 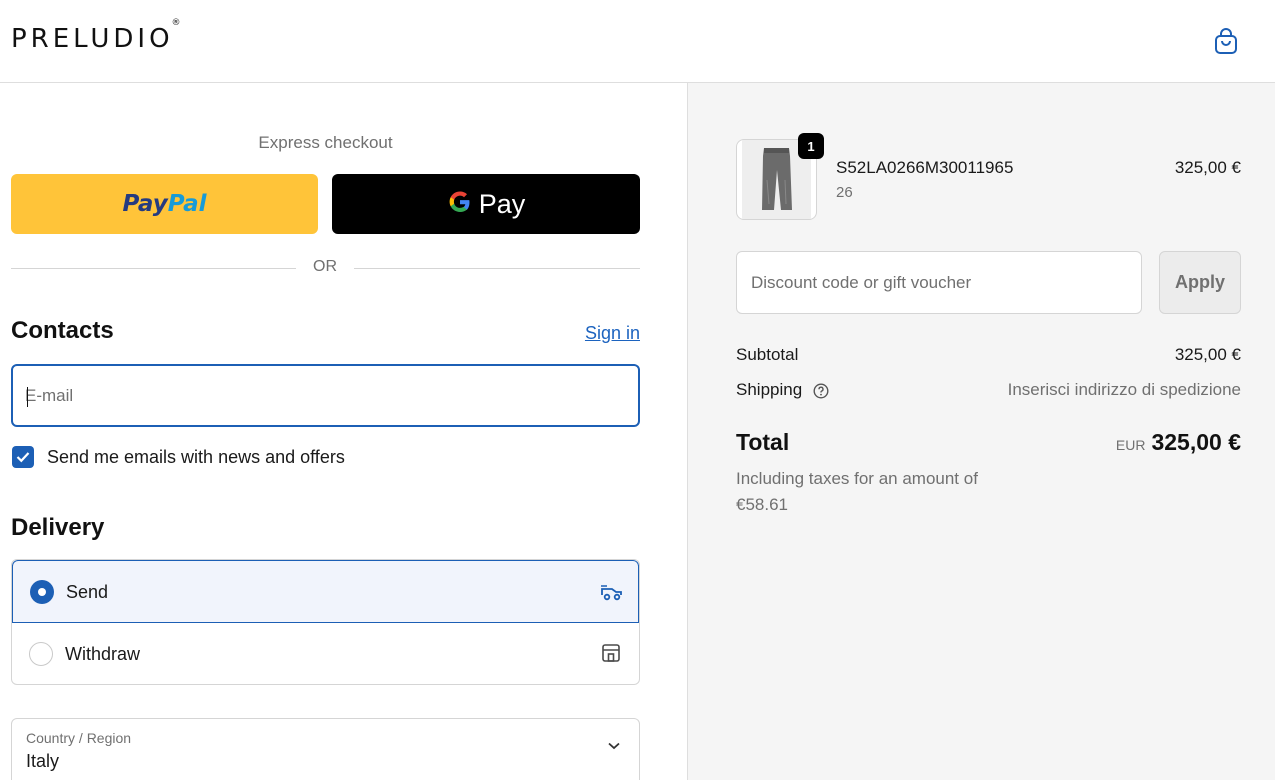 I want to click on delivery-option-send: Send, so click(x=325, y=591).